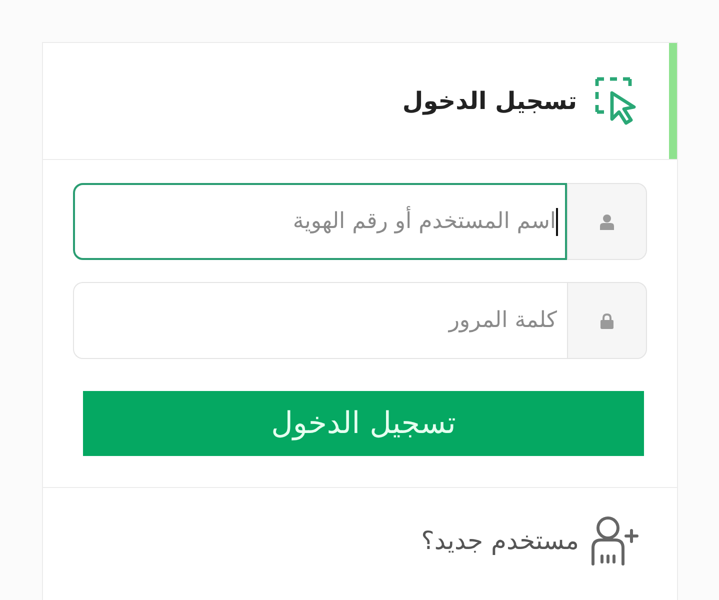  Describe the element at coordinates (320, 221) in the screenshot. I see `input-field: اسم المستخدم أو رقم الهوية` at that location.